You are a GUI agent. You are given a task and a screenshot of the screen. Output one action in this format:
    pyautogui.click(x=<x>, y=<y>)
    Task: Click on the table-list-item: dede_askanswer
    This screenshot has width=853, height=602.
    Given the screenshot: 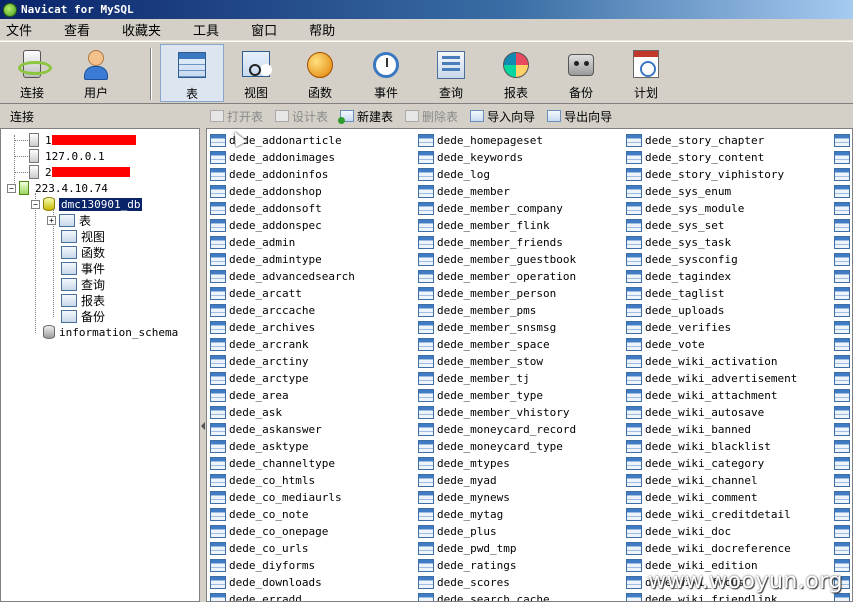 What is the action you would take?
    pyautogui.click(x=281, y=429)
    